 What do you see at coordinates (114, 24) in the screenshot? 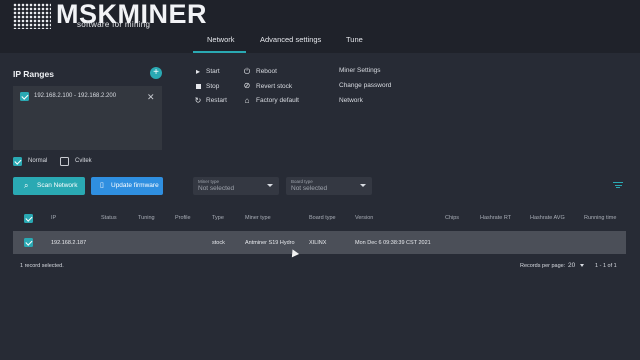
I see `logo-subtitle: software for mining` at bounding box center [114, 24].